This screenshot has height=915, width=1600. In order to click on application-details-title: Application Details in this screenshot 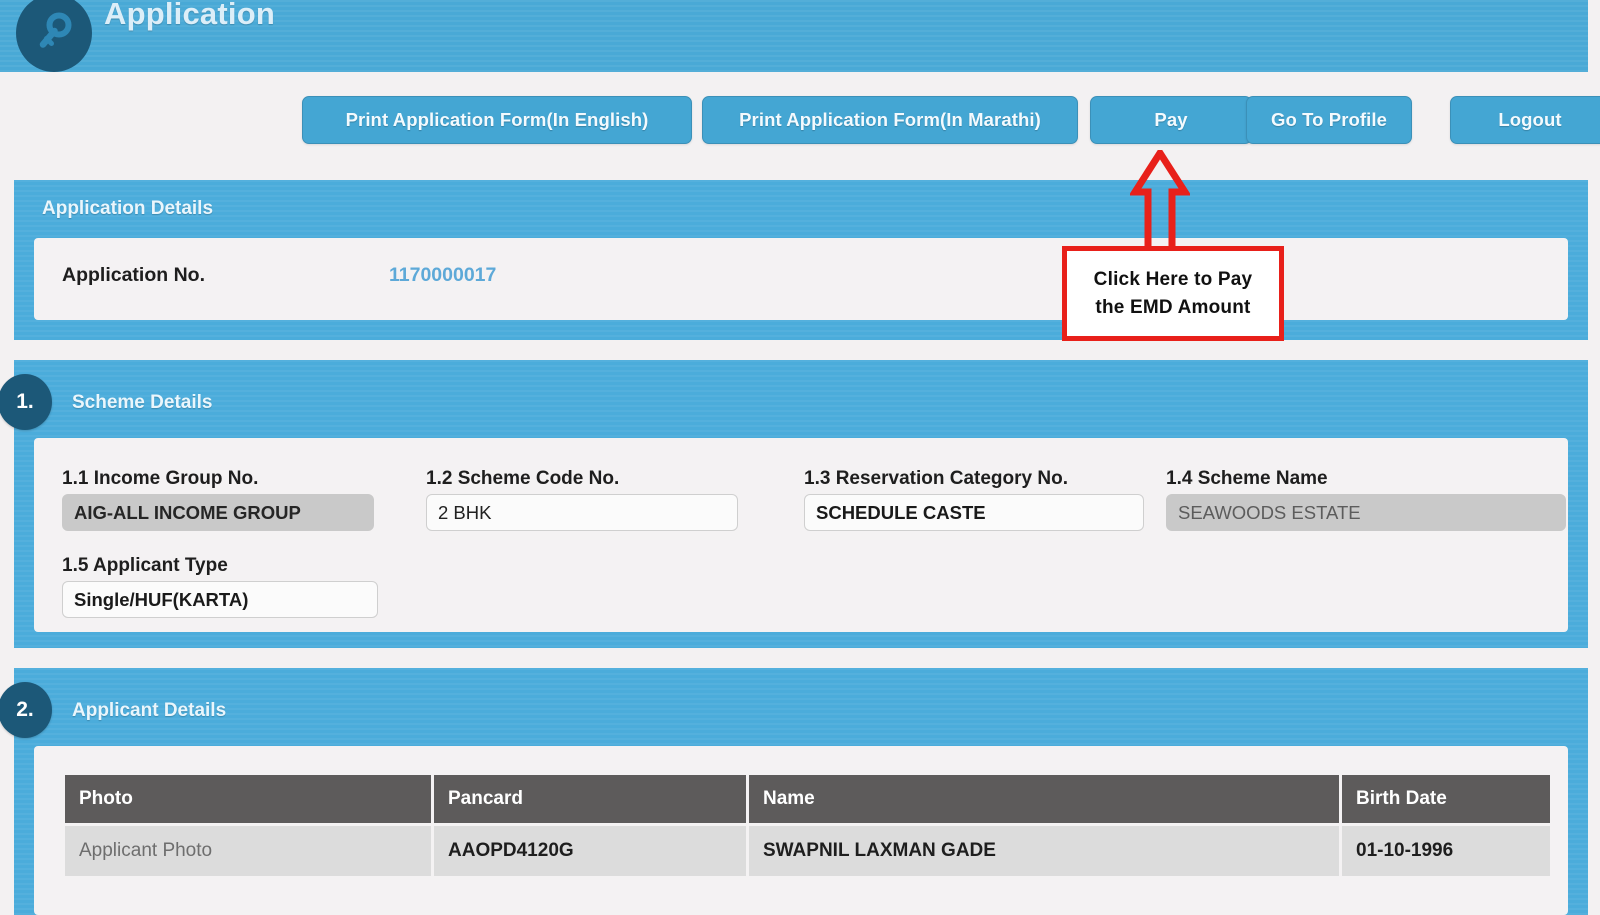, I will do `click(128, 208)`.